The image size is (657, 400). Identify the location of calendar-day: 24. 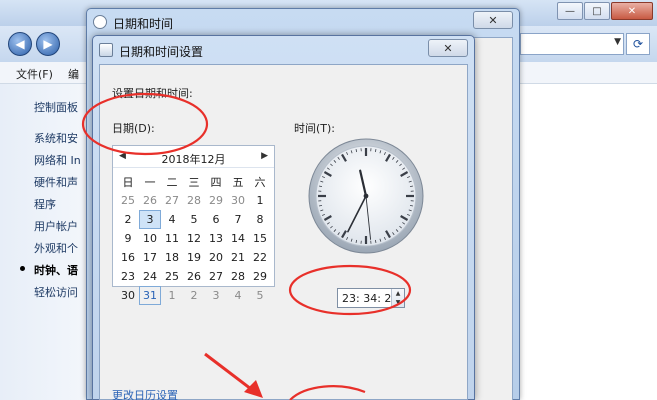
(150, 276).